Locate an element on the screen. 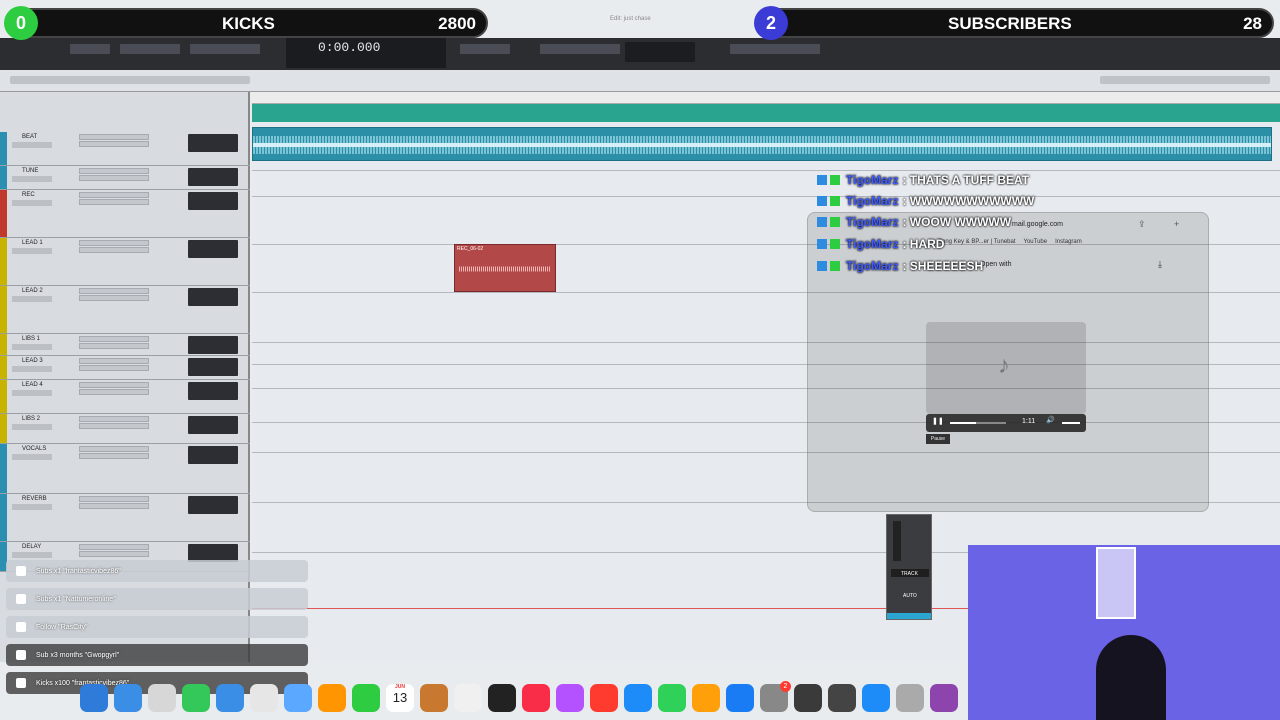 The image size is (1280, 720). bookmark-link: YouTube is located at coordinates (1036, 242).